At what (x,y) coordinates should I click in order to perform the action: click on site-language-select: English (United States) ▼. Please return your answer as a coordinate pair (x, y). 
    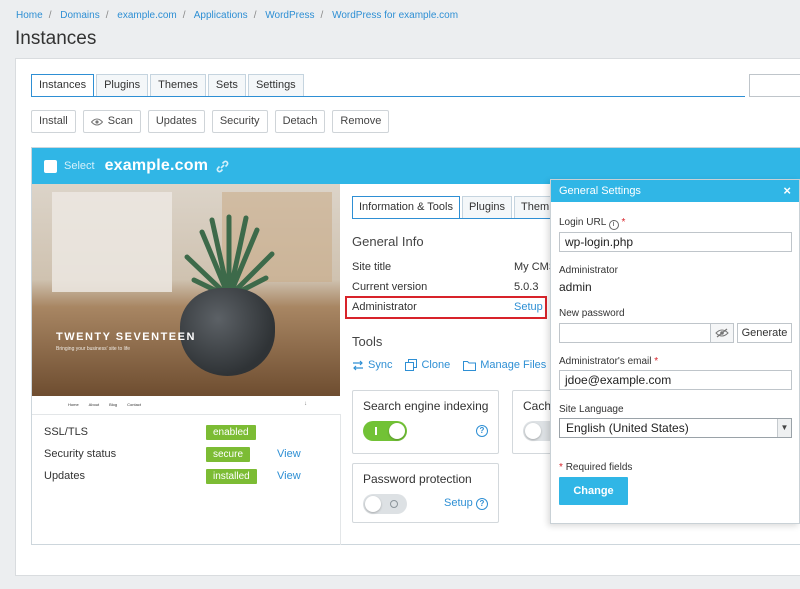
    Looking at the image, I should click on (675, 428).